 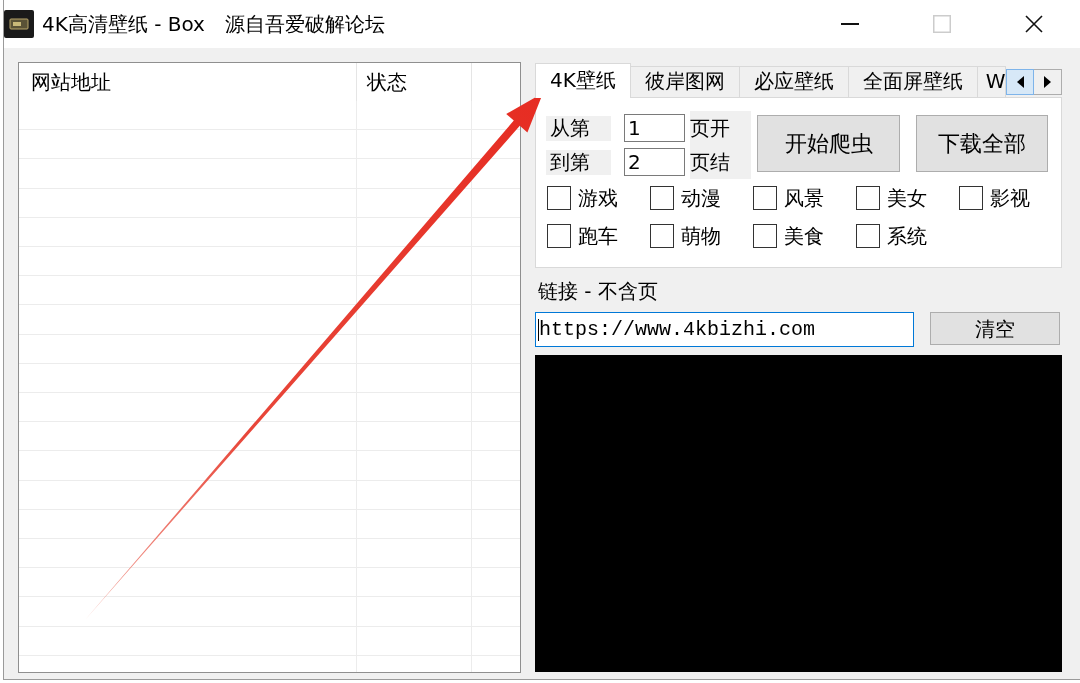 What do you see at coordinates (982, 143) in the screenshot?
I see `download-button: 下载全部` at bounding box center [982, 143].